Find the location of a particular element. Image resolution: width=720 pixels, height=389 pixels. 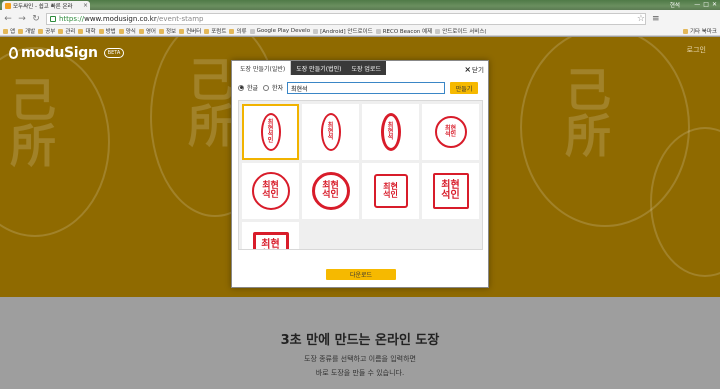

page-headline: 3초 만에 만드는 온라인 도장 is located at coordinates (360, 340).